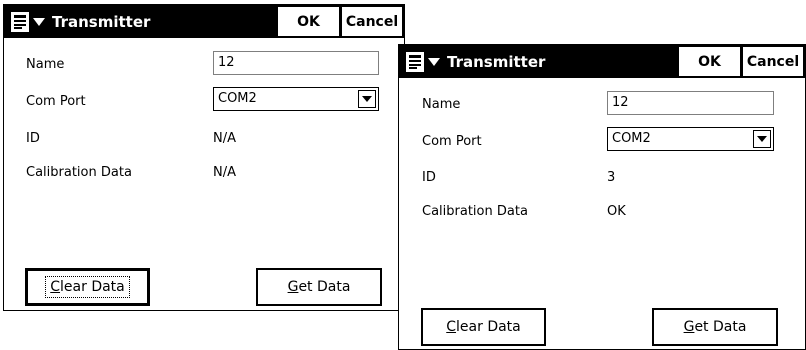 This screenshot has width=806, height=350. I want to click on calibration-data-value: N/A, so click(224, 172).